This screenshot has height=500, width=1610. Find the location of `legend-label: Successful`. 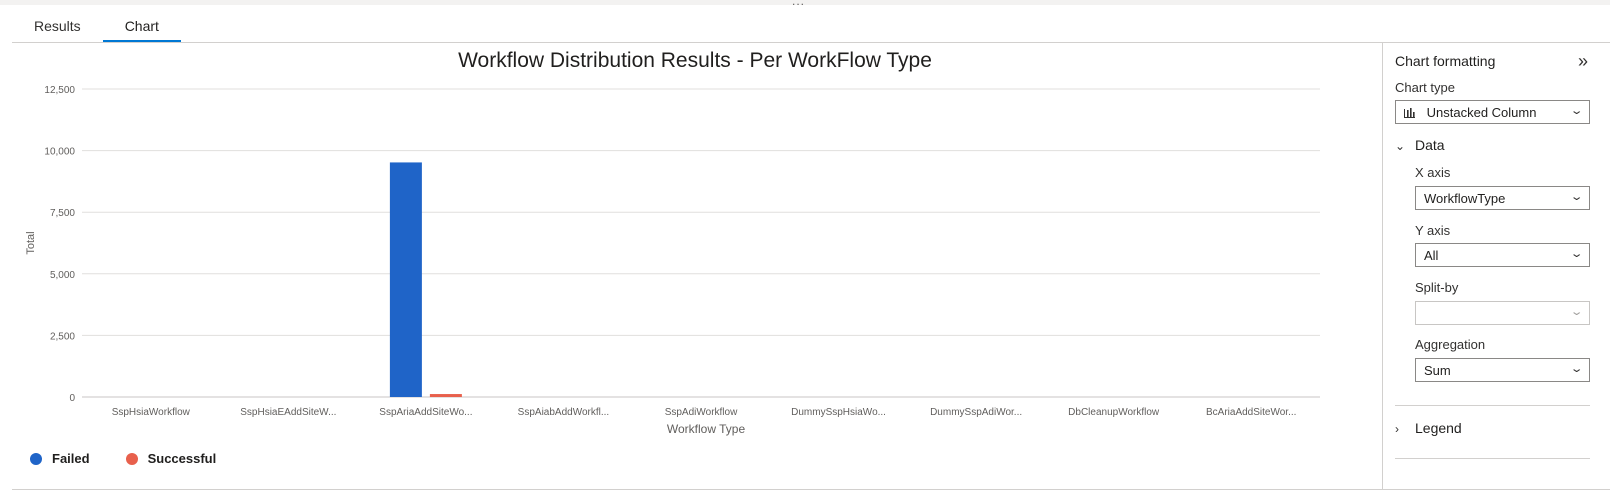

legend-label: Successful is located at coordinates (182, 458).